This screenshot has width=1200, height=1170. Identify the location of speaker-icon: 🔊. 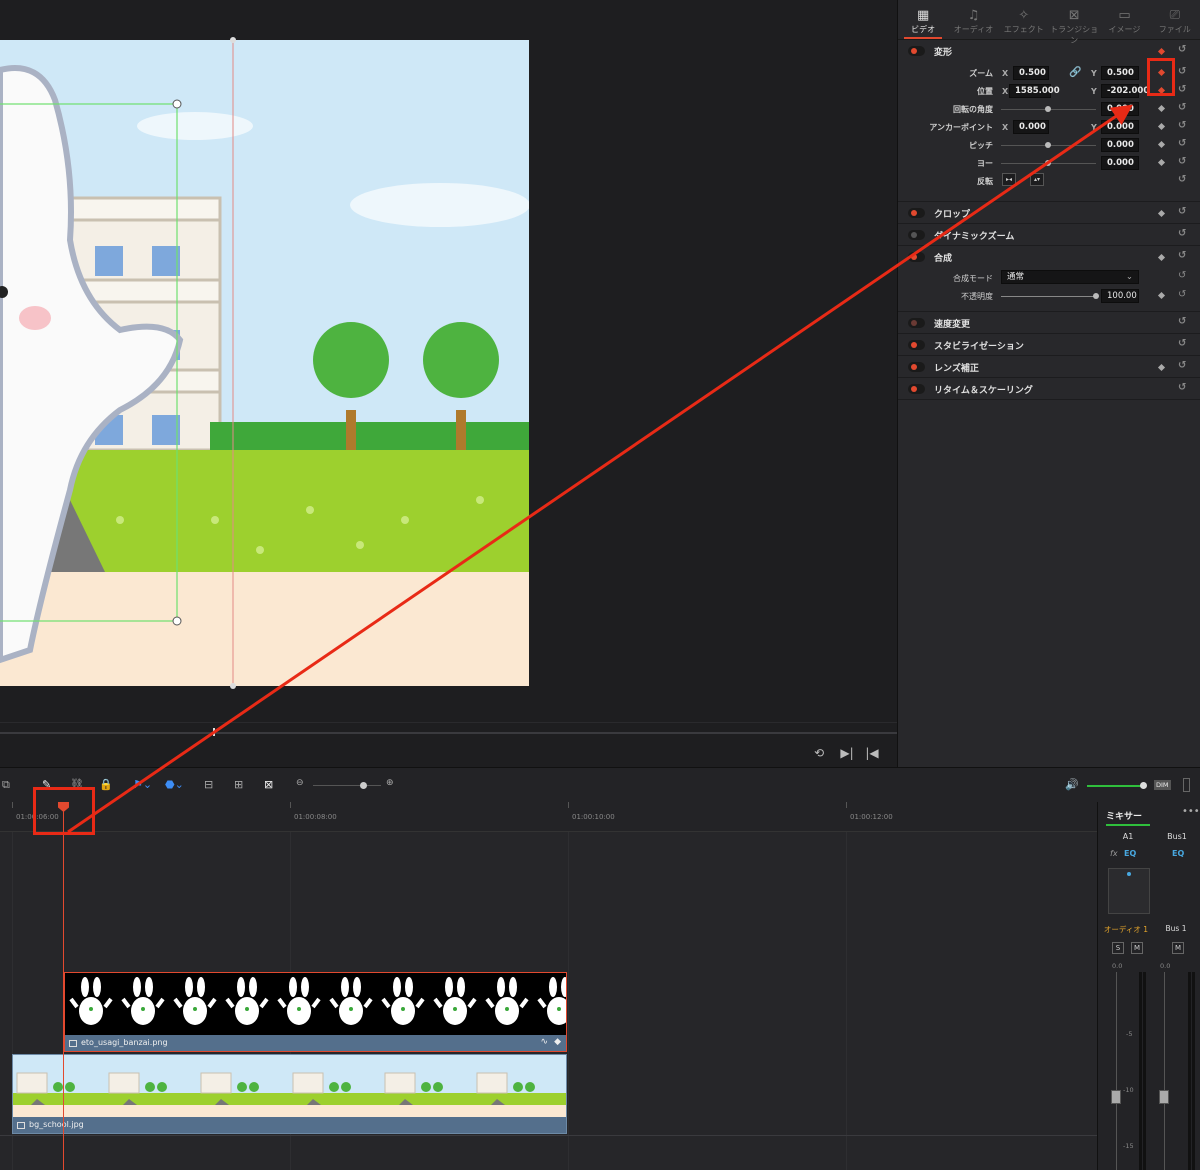
(1072, 784).